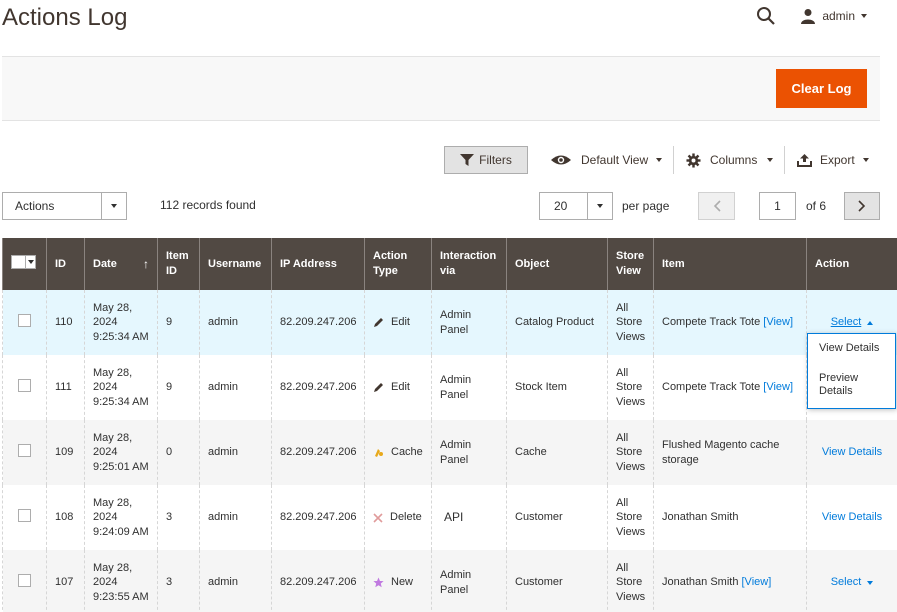 The height and width of the screenshot is (612, 897). I want to click on mass-actions-select: Actions, so click(64, 206).